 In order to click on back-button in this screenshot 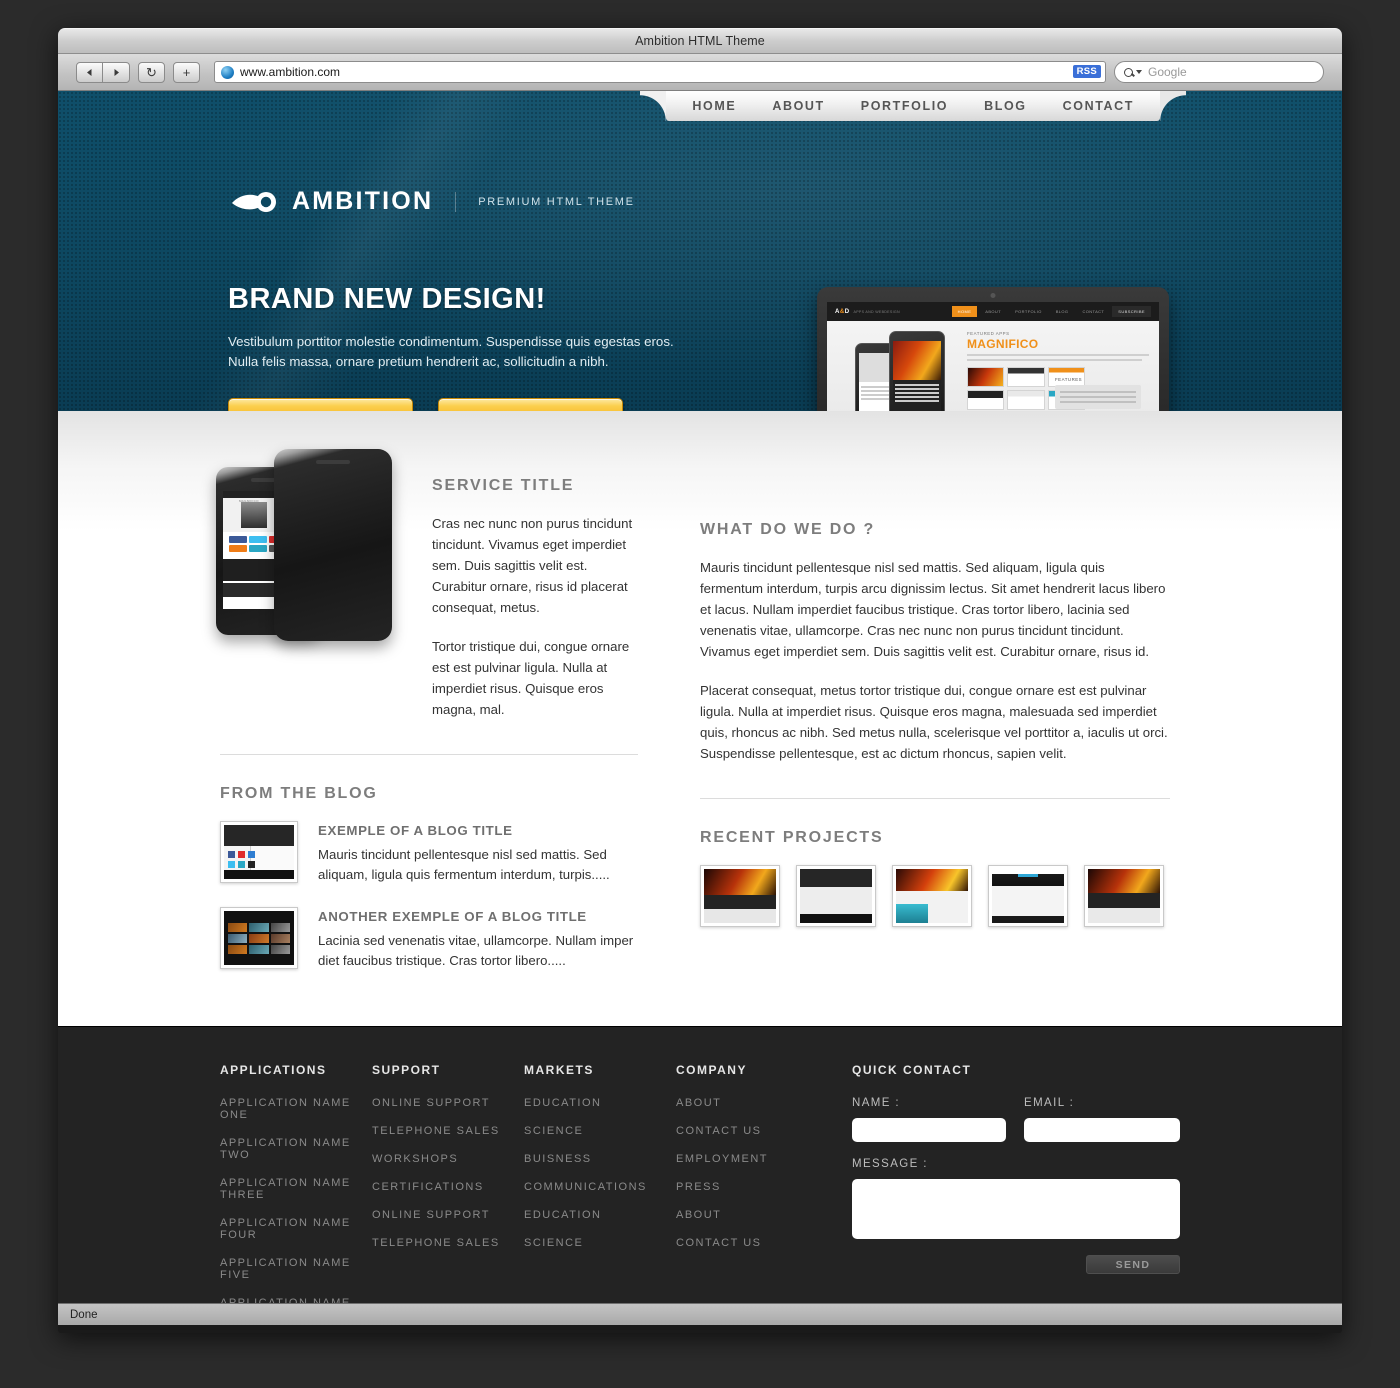, I will do `click(89, 72)`.